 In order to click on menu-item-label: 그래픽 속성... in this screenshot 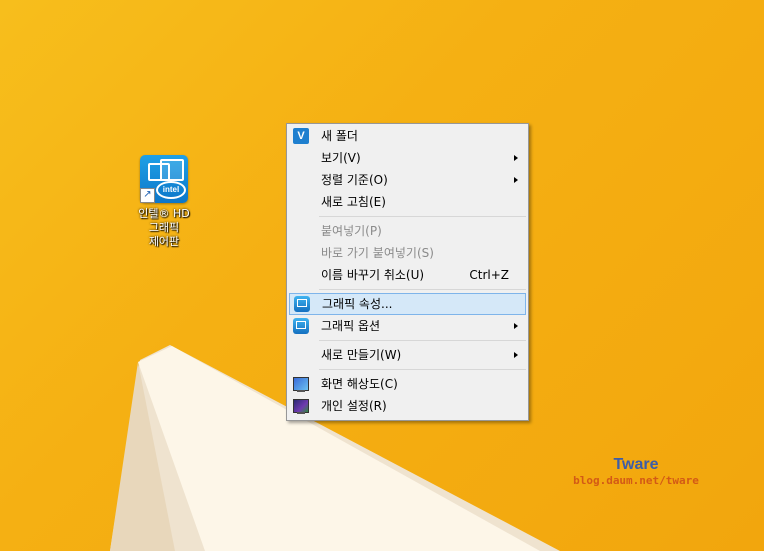, I will do `click(357, 304)`.